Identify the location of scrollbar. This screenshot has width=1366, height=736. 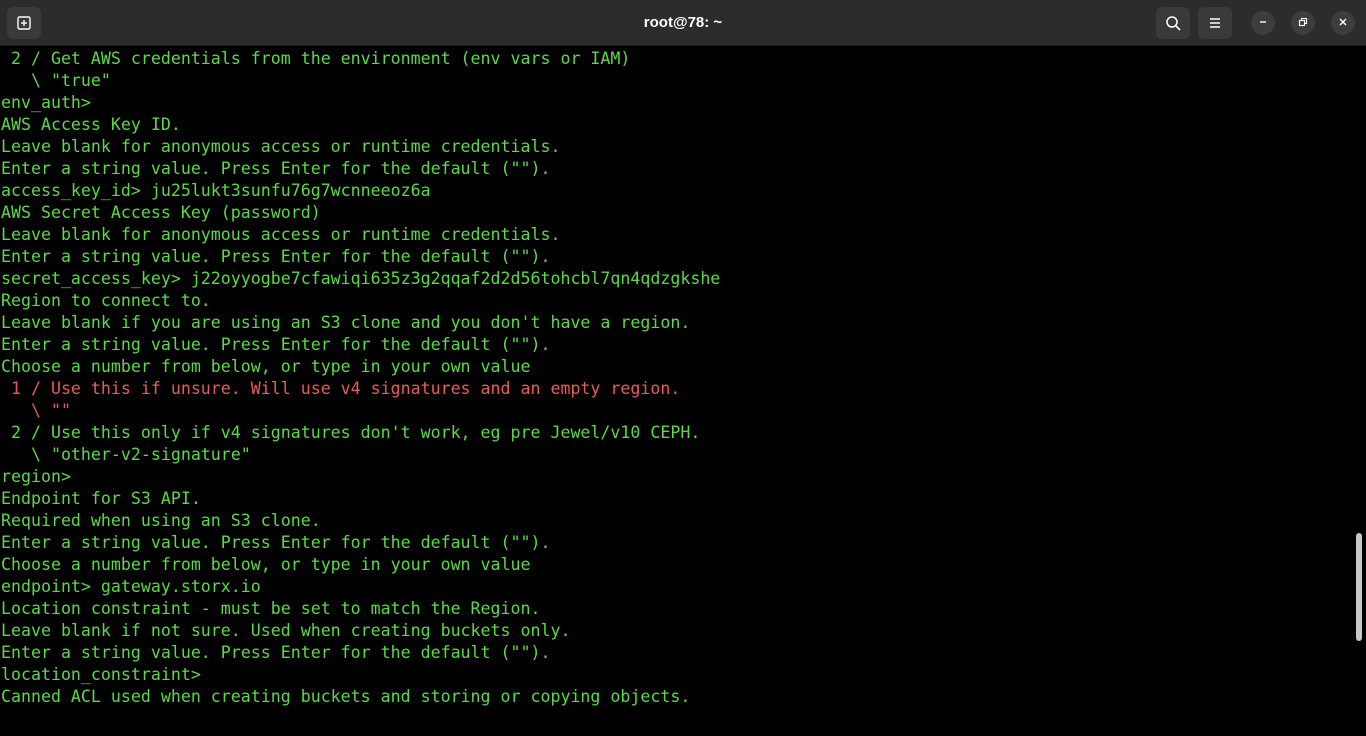
(1359, 392).